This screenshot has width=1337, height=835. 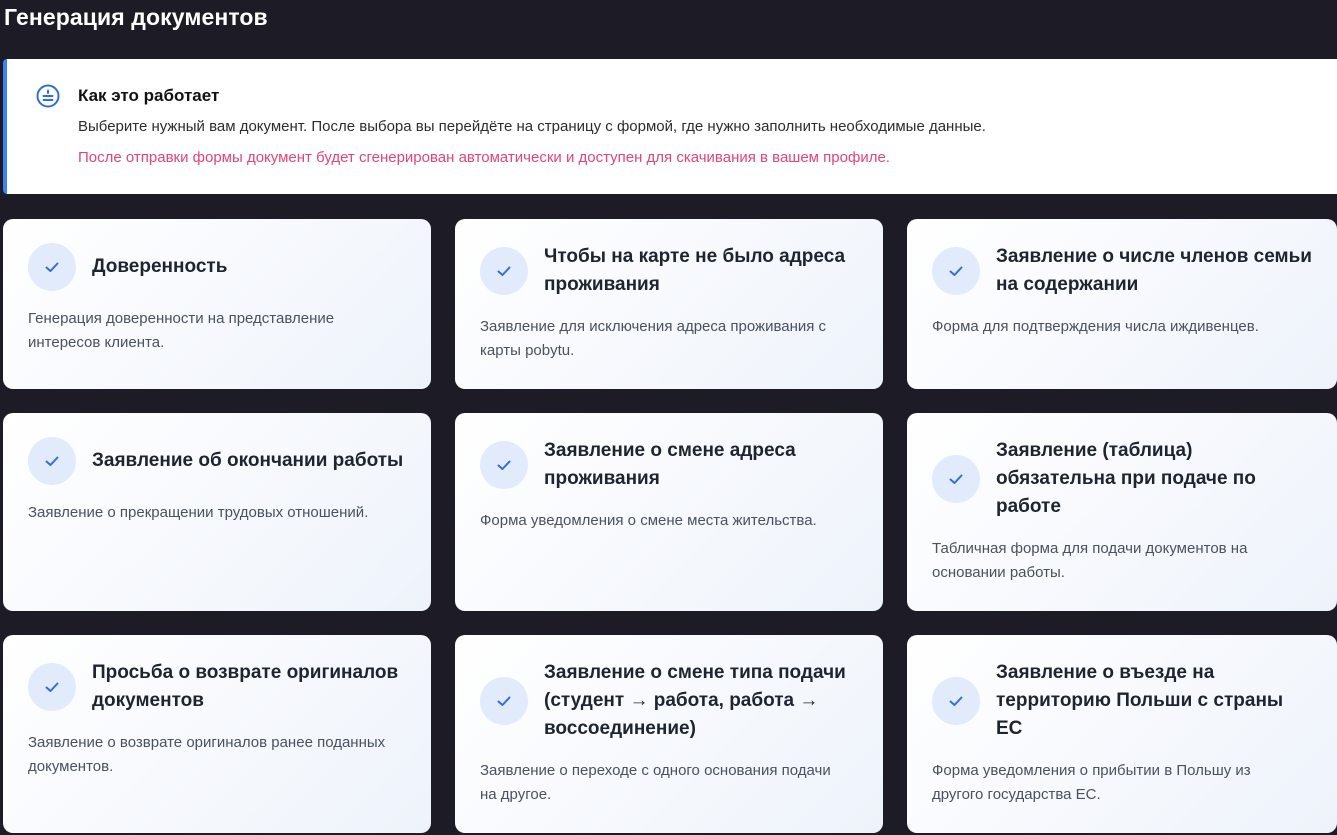 I want to click on card-header: Заявление об окончании работы, so click(x=217, y=461).